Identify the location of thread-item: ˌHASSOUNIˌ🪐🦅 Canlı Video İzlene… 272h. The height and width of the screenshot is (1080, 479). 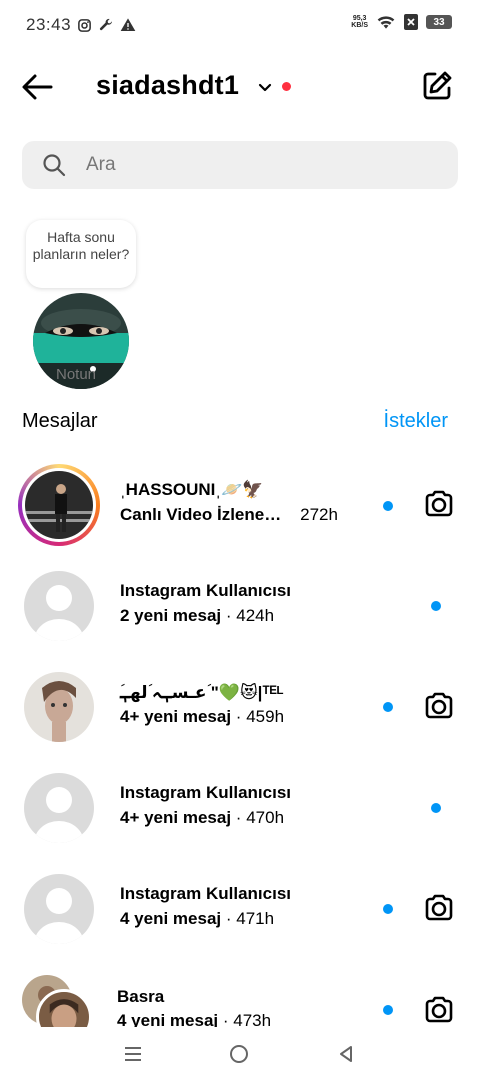
(239, 505).